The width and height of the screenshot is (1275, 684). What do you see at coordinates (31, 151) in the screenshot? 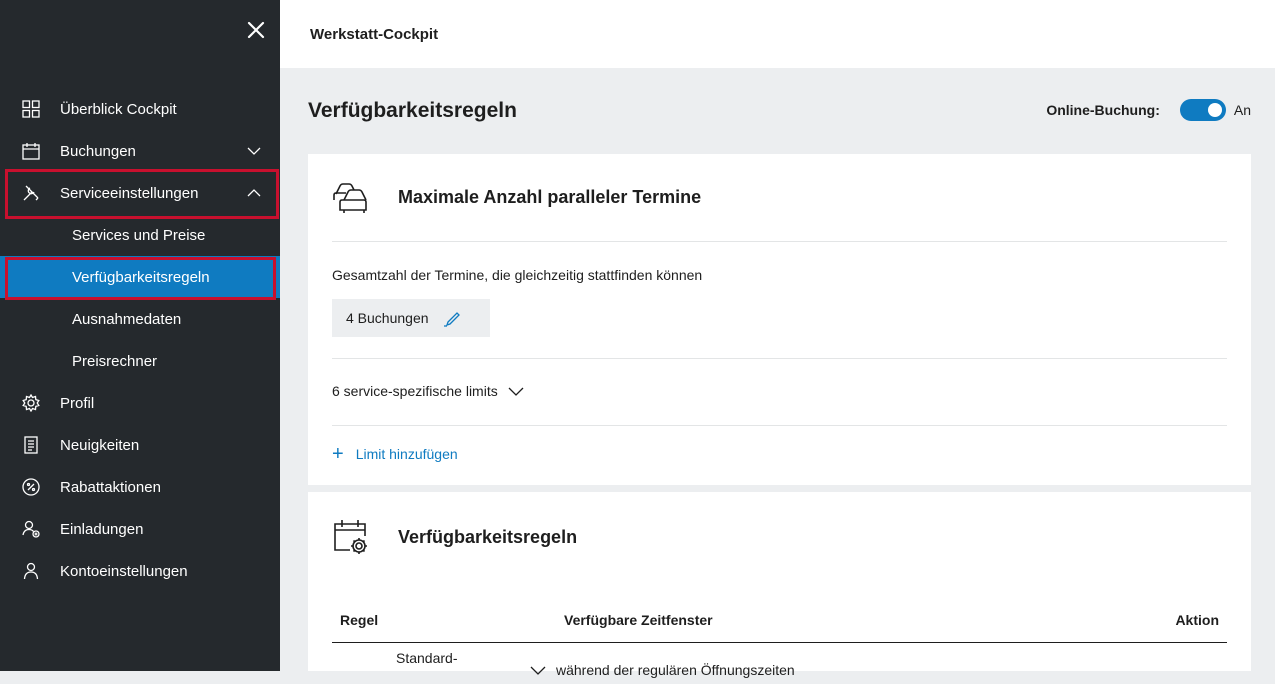
I see `calendar-icon` at bounding box center [31, 151].